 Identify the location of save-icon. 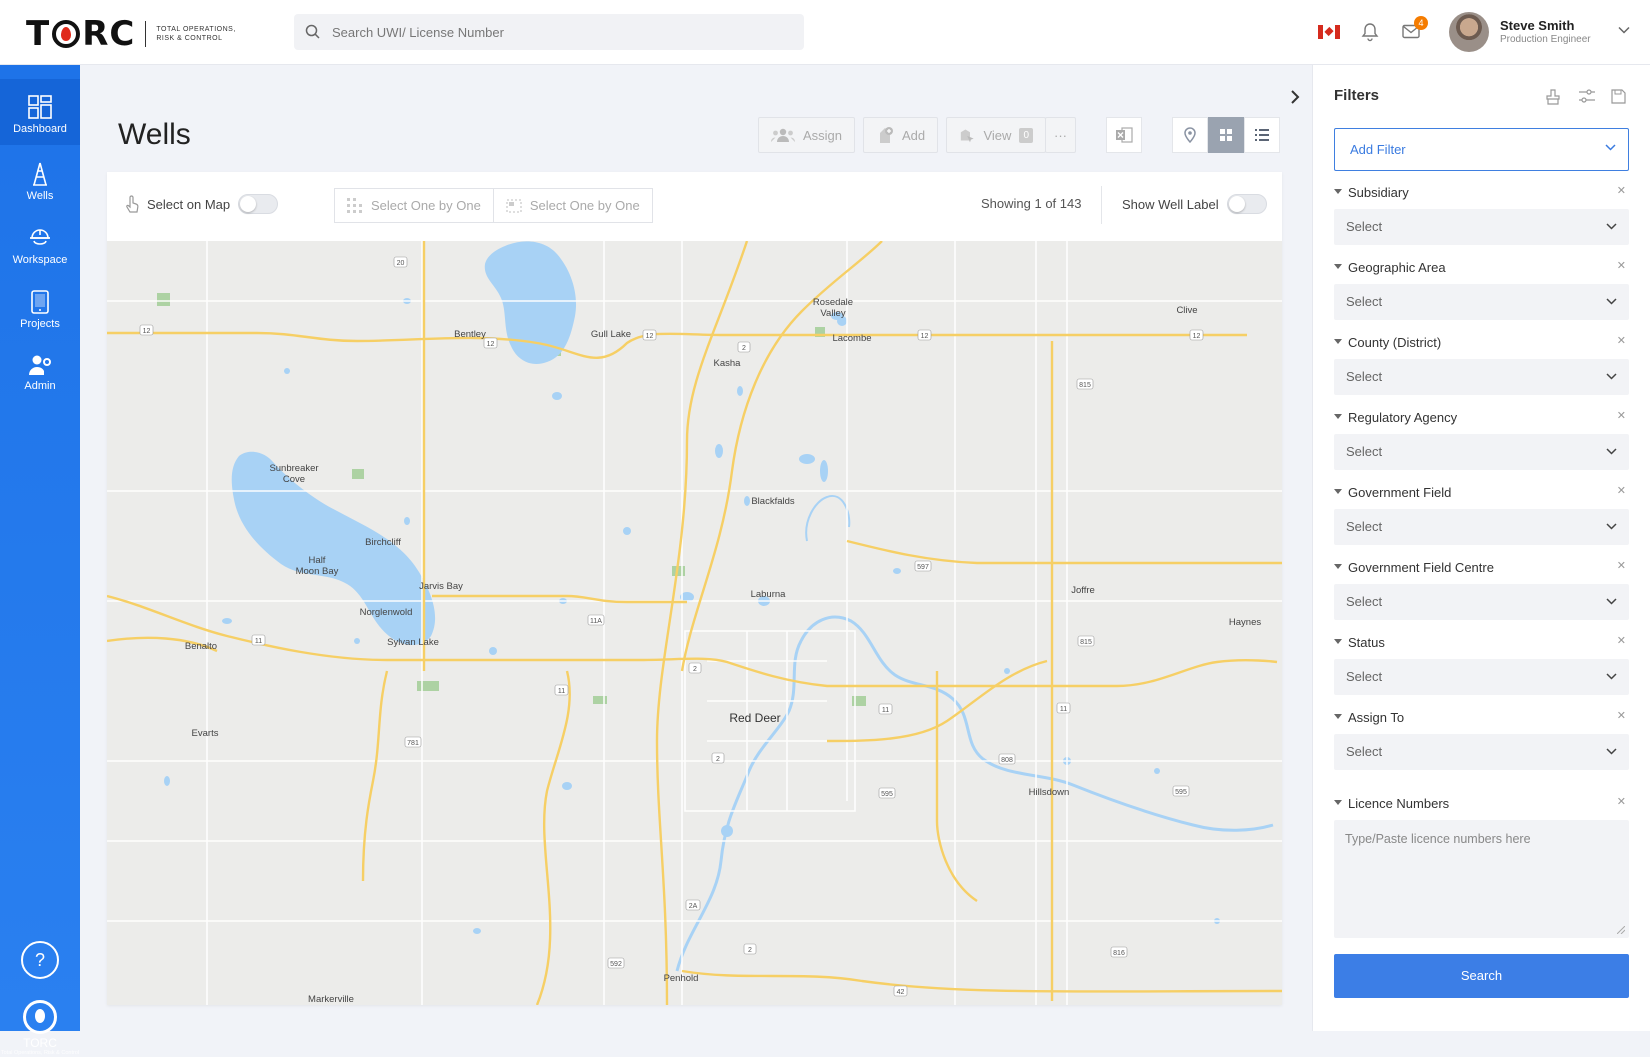
(1618, 96).